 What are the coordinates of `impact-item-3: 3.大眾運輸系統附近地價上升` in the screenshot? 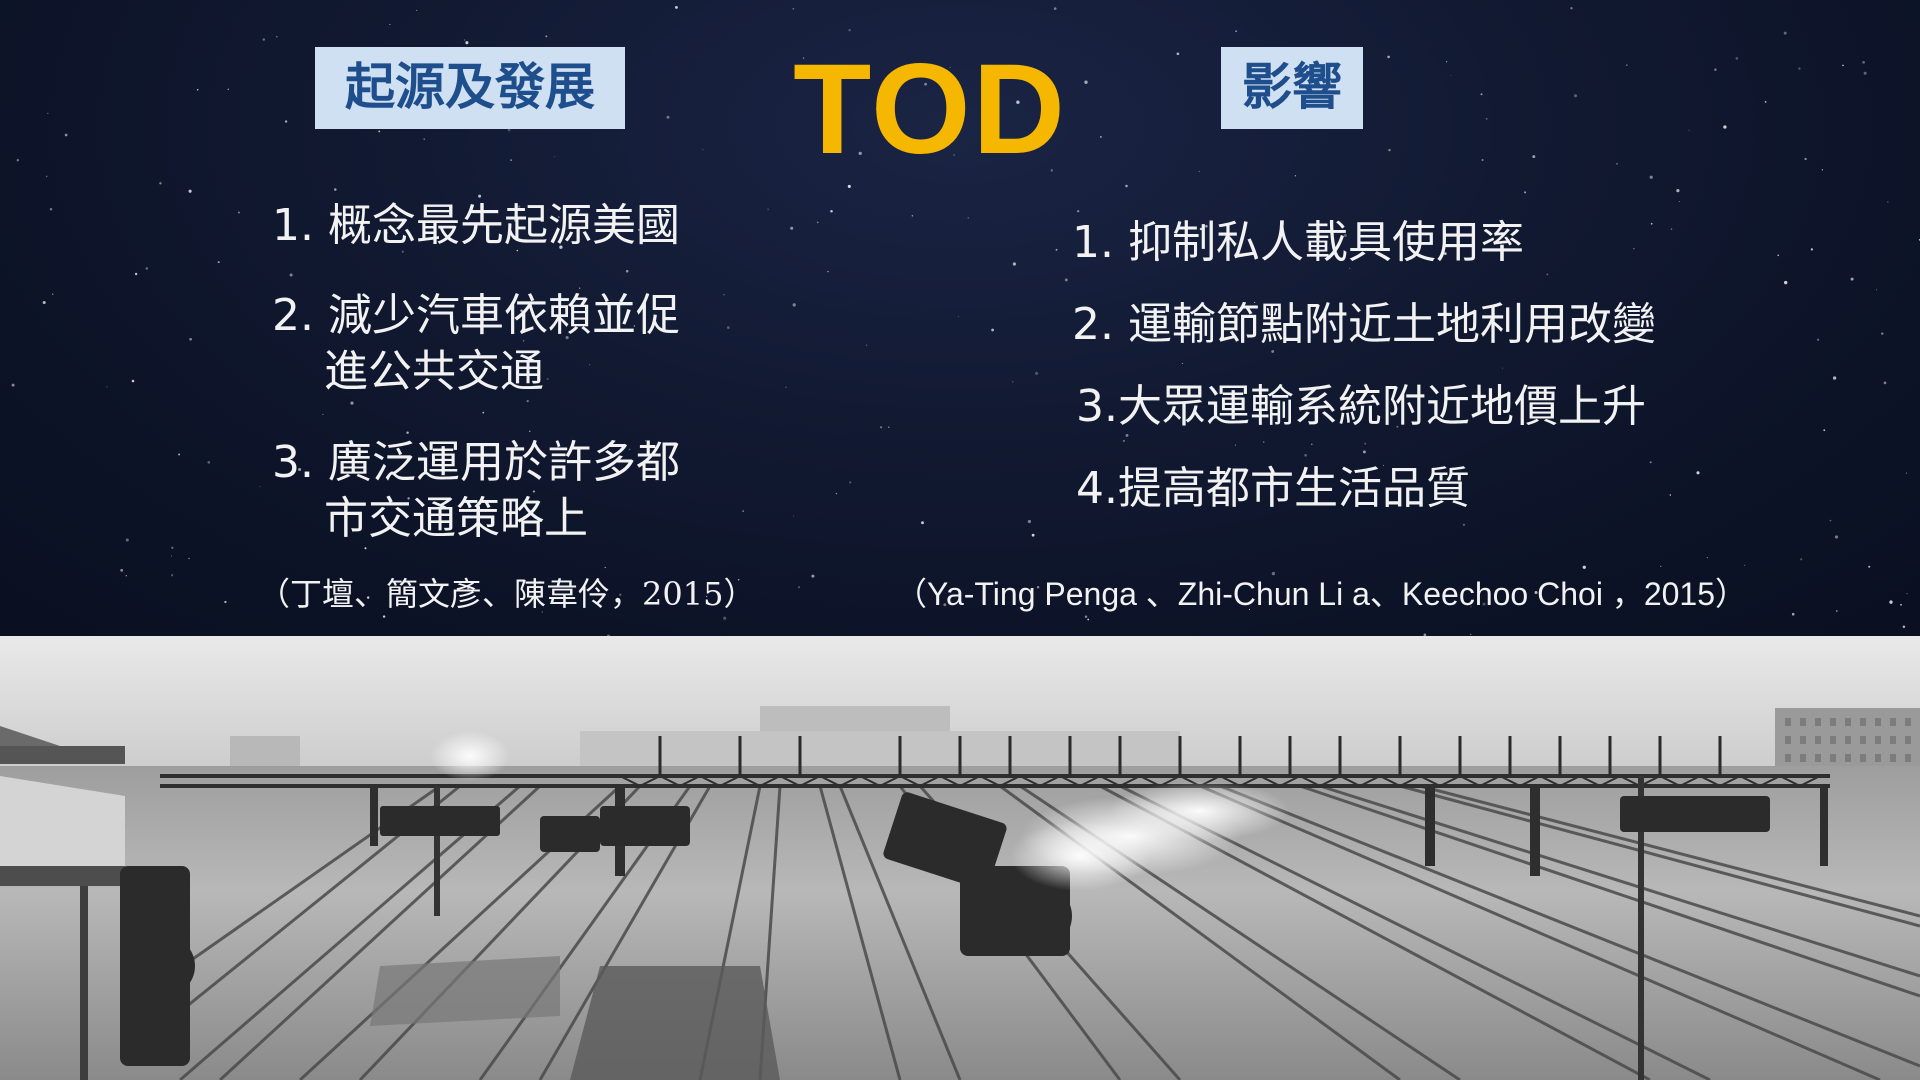 It's located at (1361, 407).